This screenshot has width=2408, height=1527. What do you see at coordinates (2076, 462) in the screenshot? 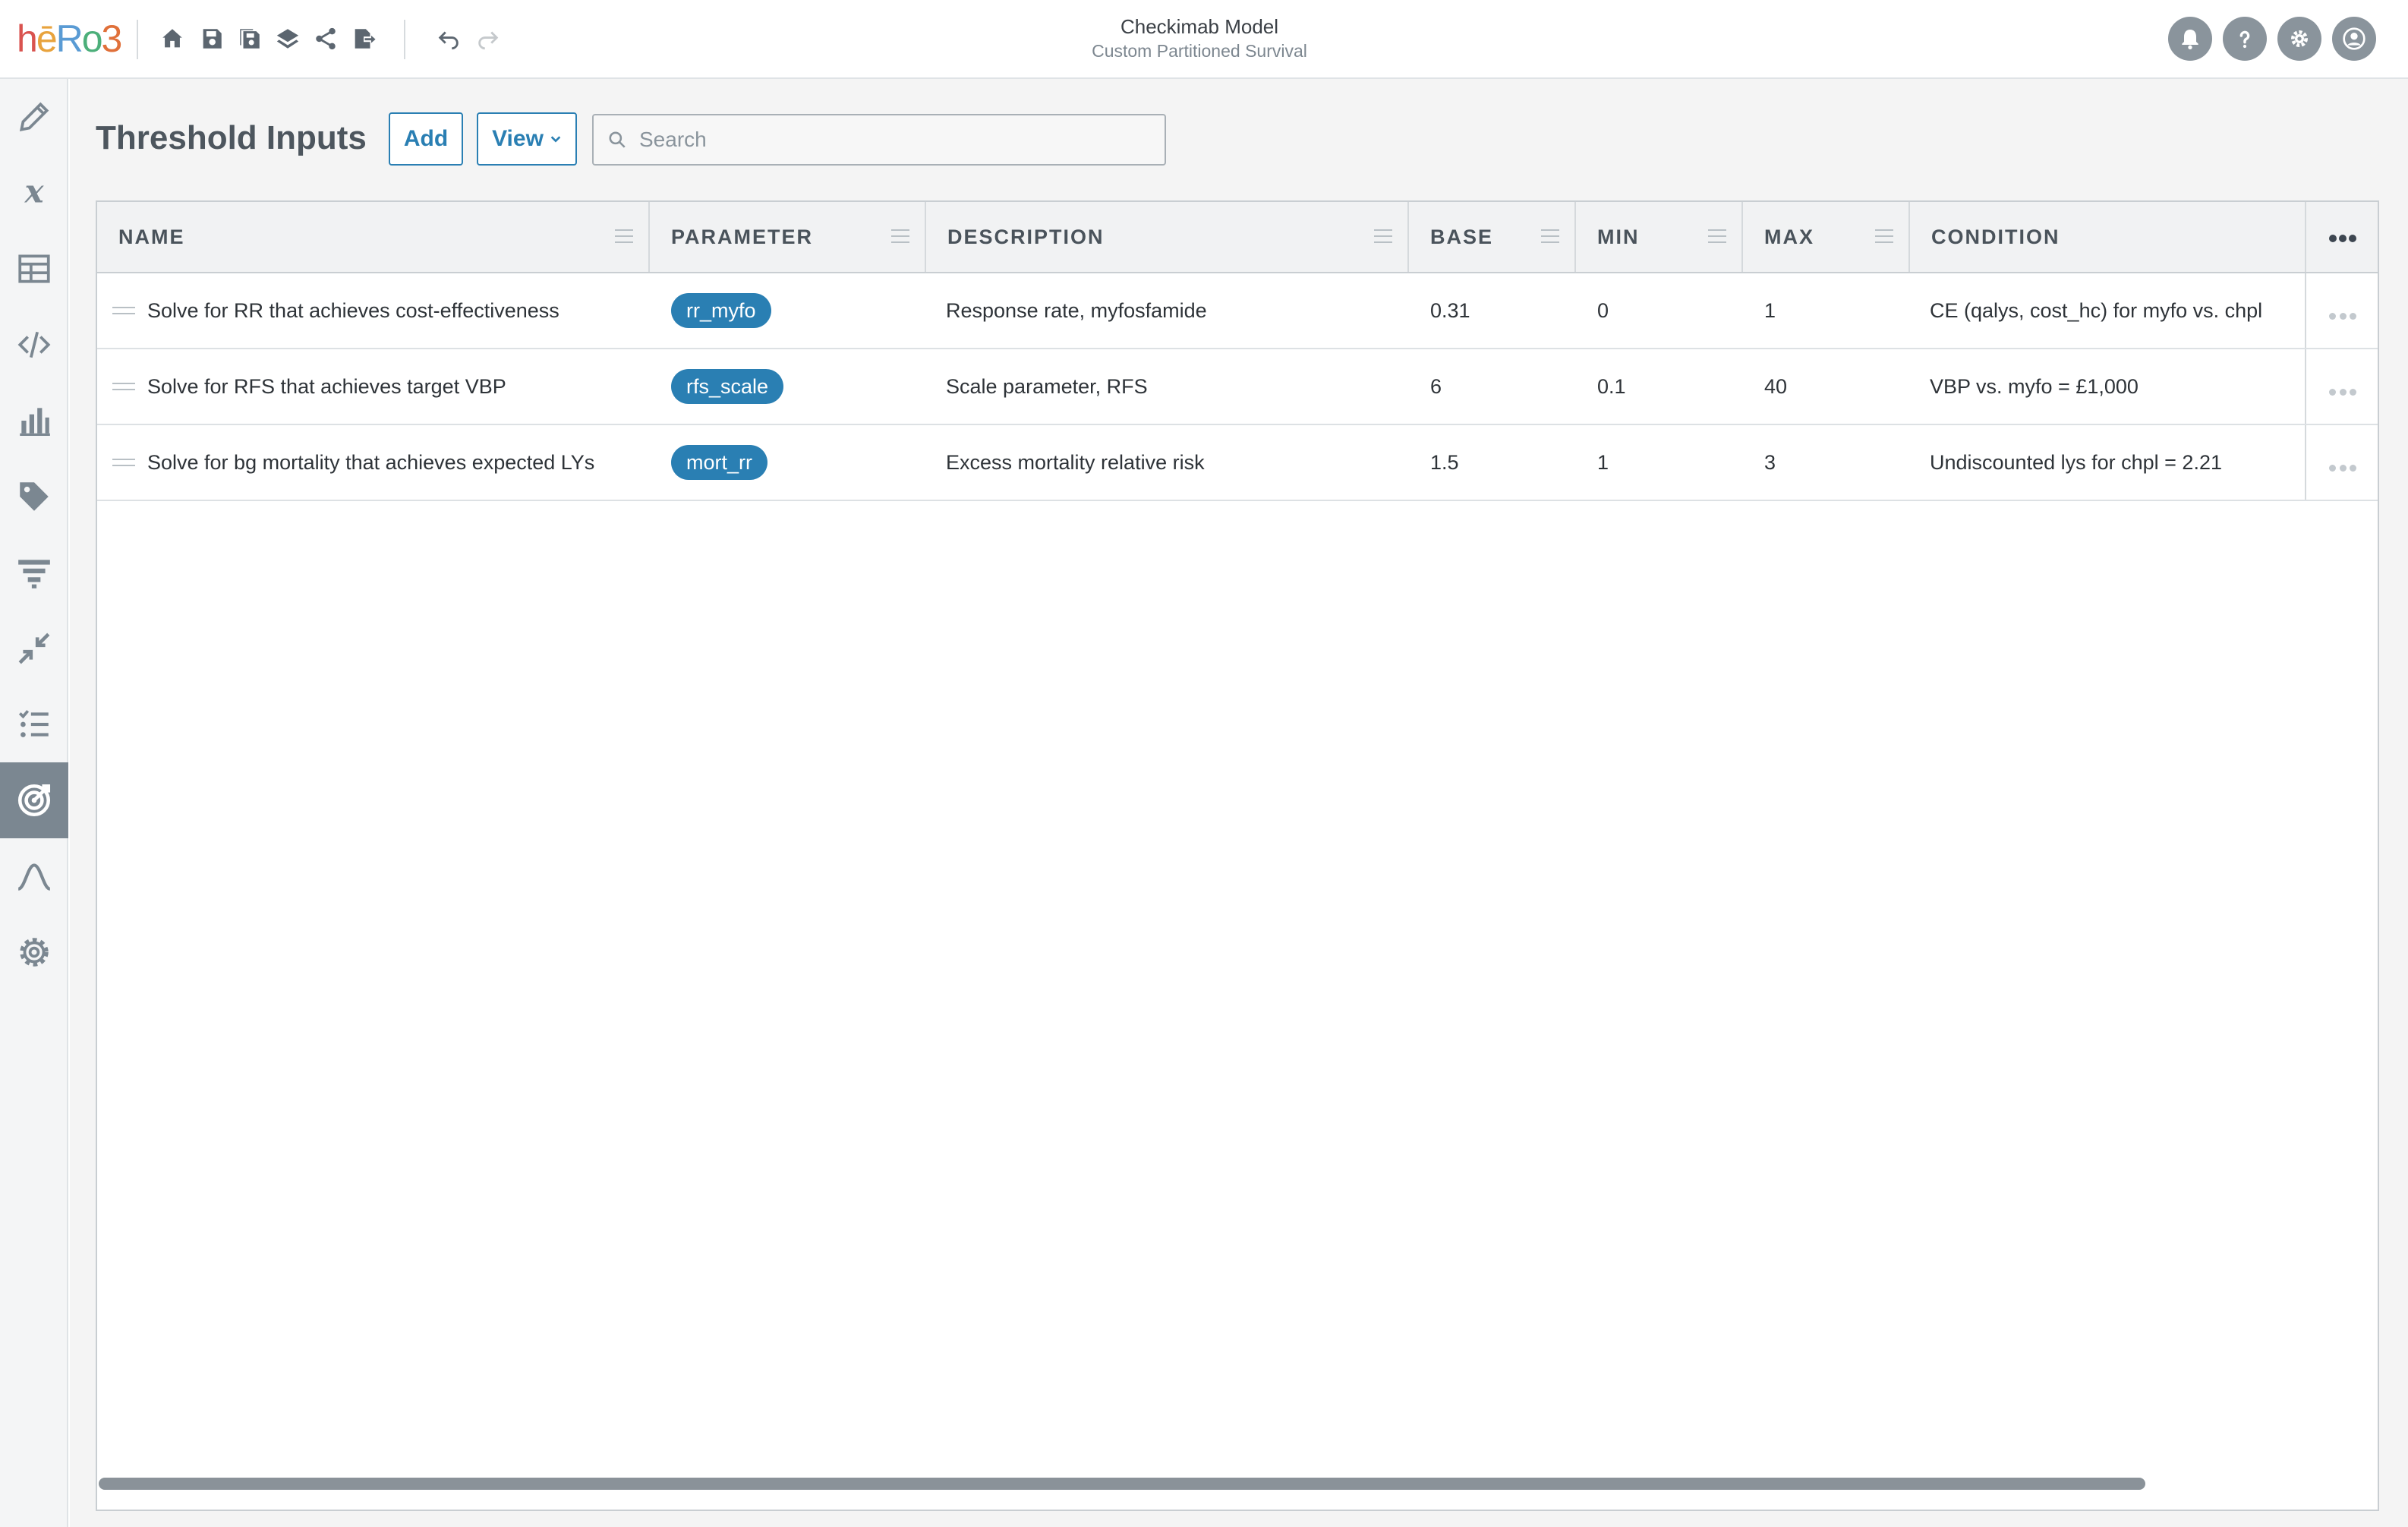
I see `cell-condition: Undiscounted lys for chpl = 2.21` at bounding box center [2076, 462].